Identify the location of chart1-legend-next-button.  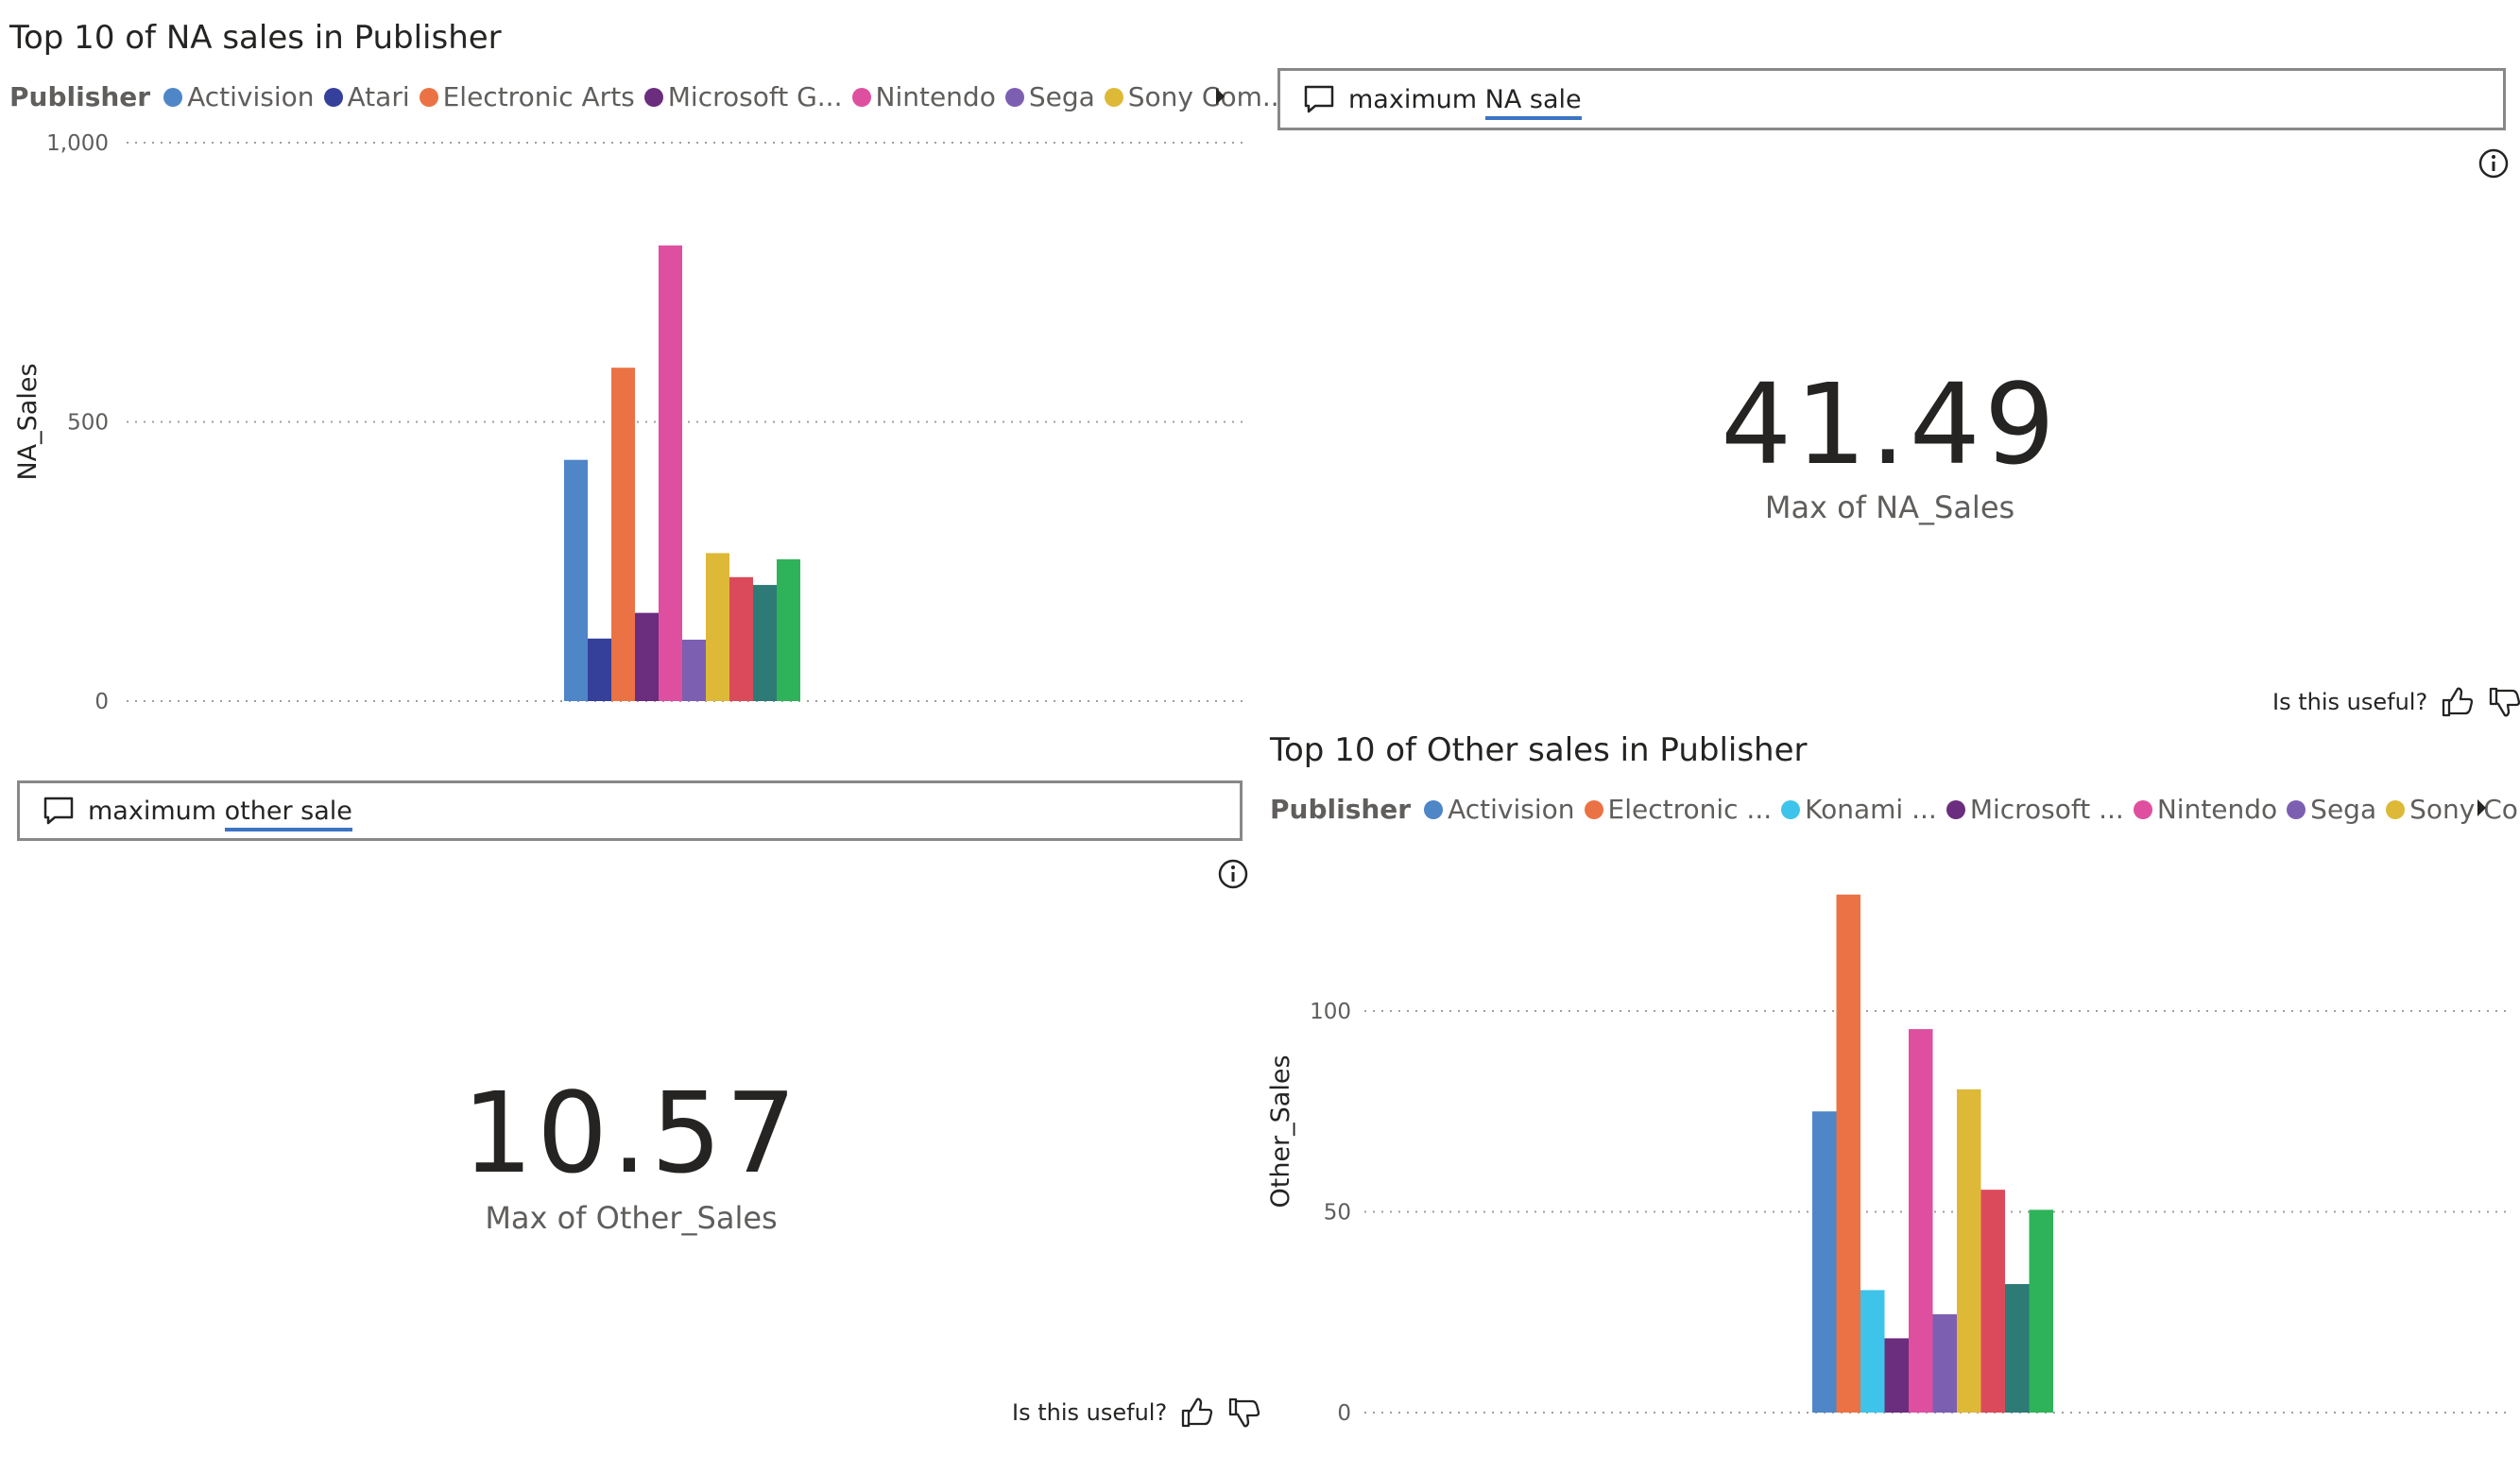
(1220, 96).